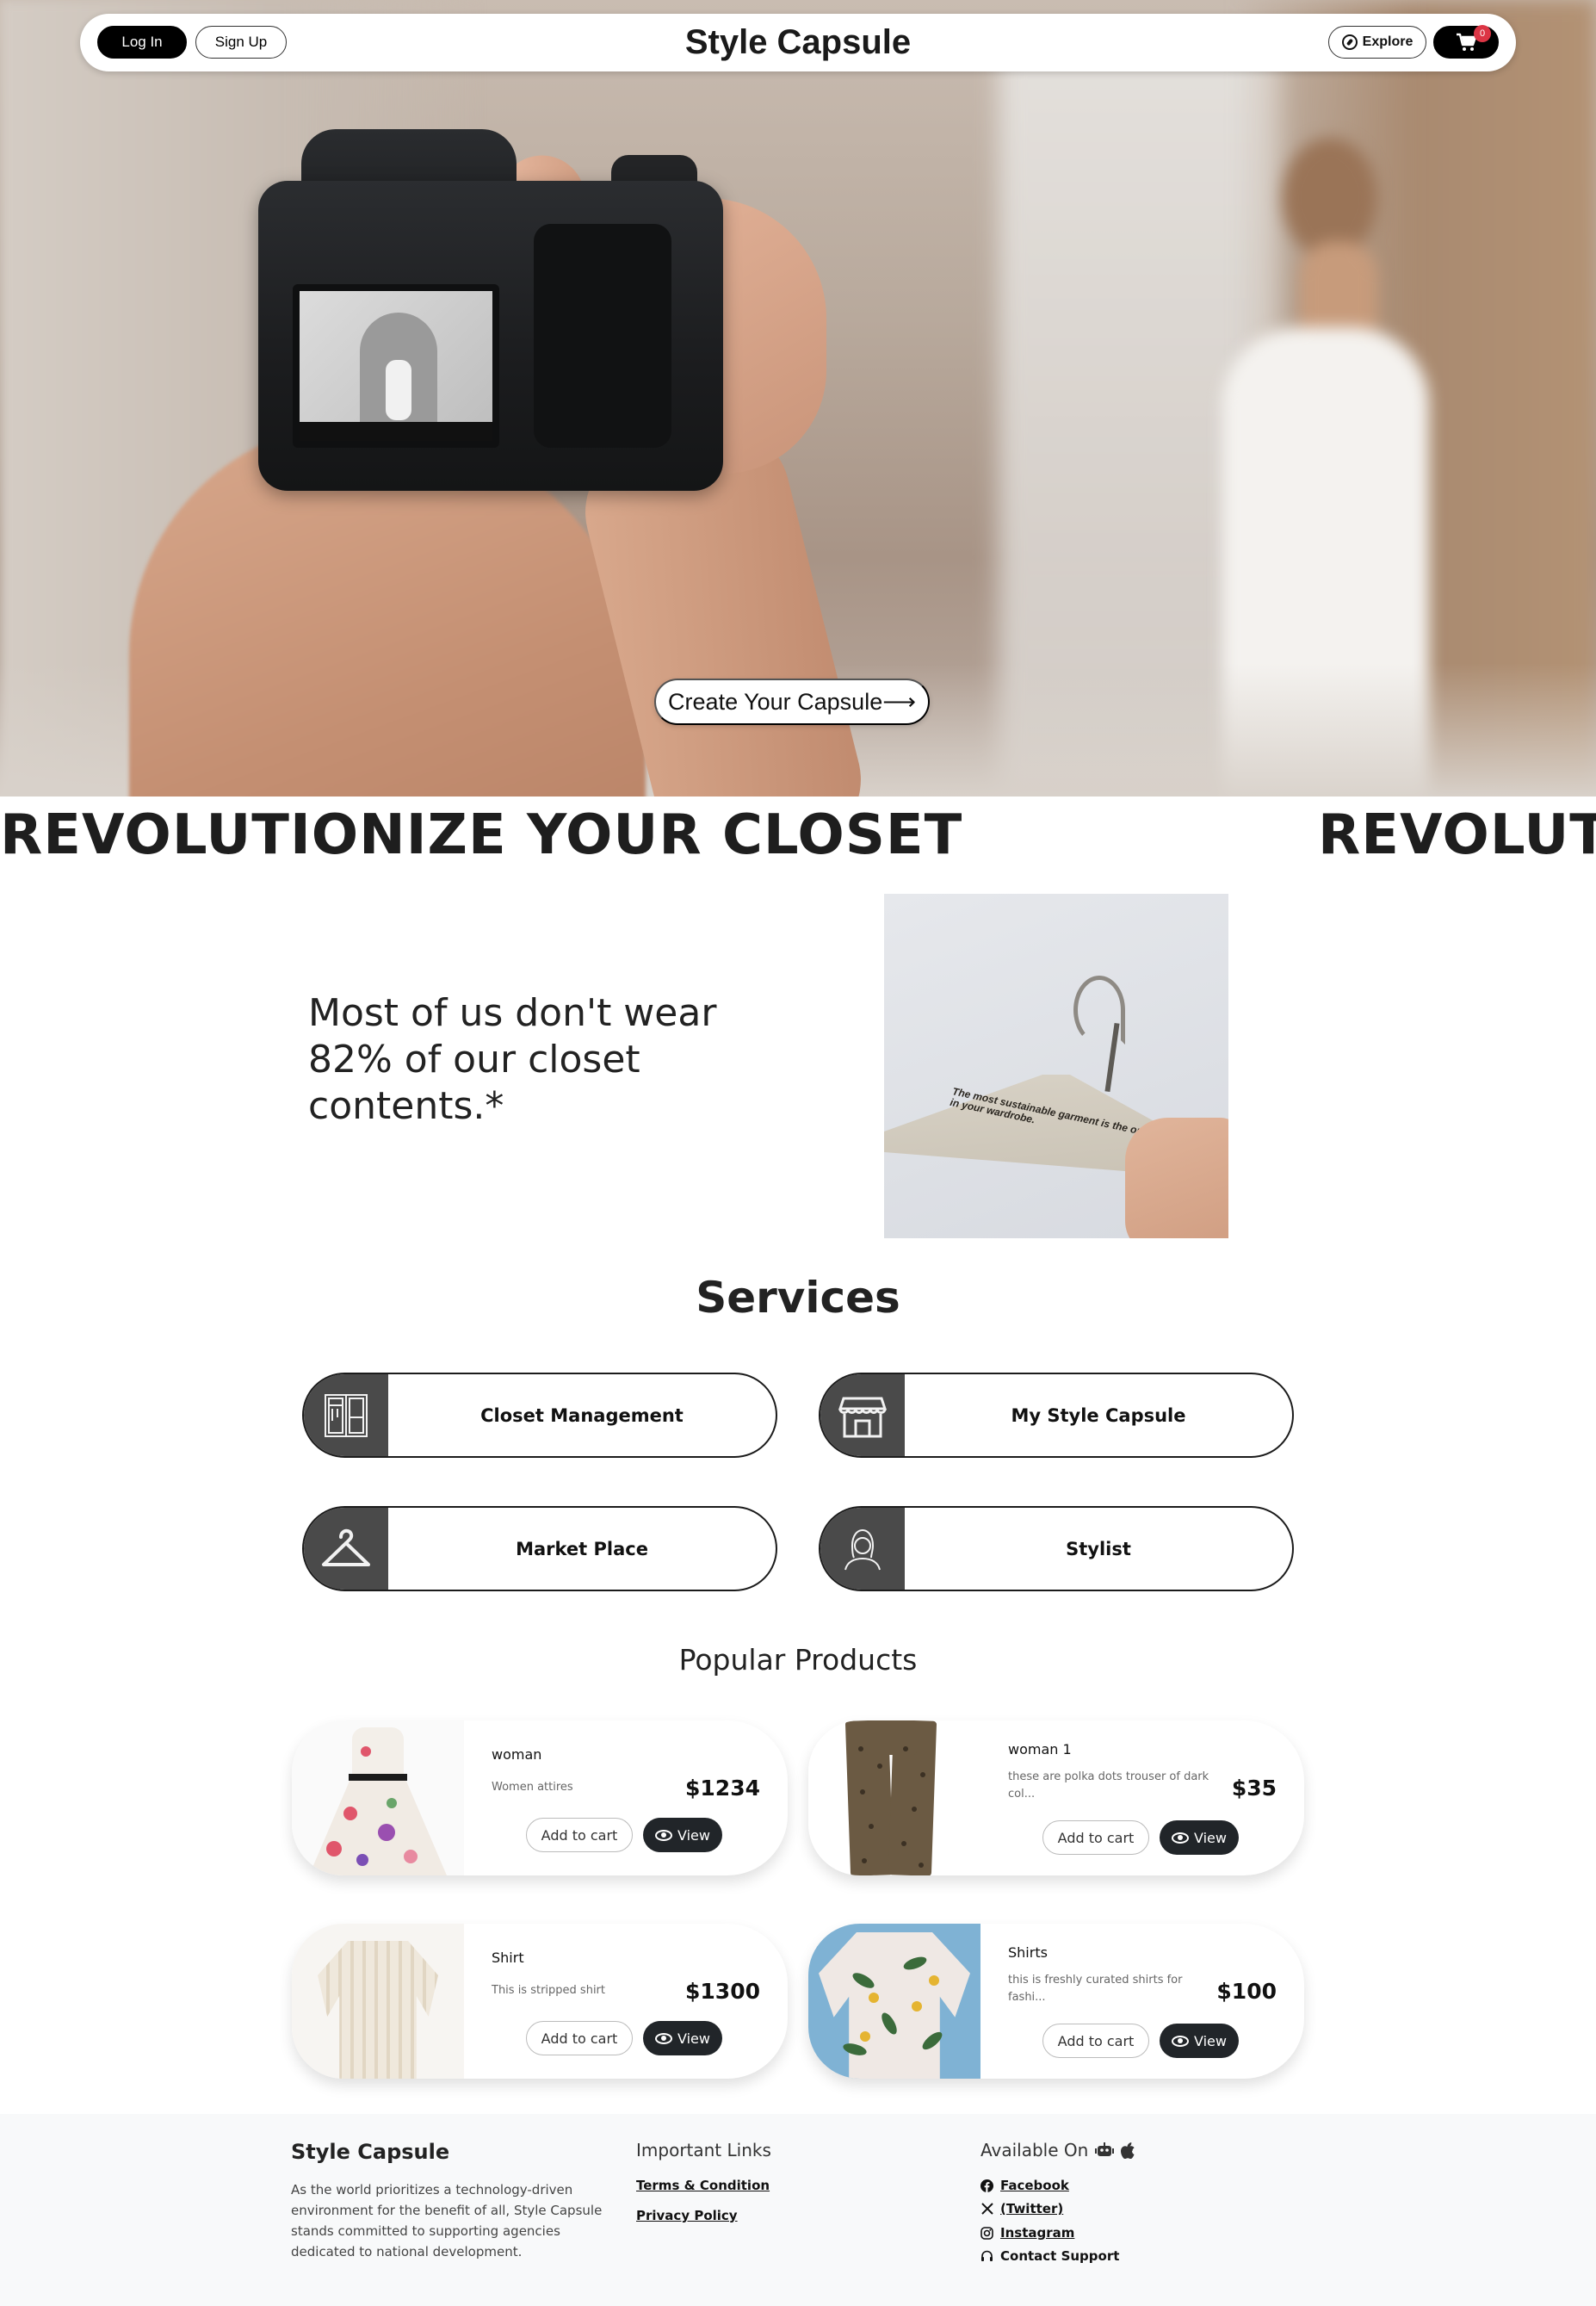 The width and height of the screenshot is (1596, 2306). I want to click on store-icon, so click(862, 1415).